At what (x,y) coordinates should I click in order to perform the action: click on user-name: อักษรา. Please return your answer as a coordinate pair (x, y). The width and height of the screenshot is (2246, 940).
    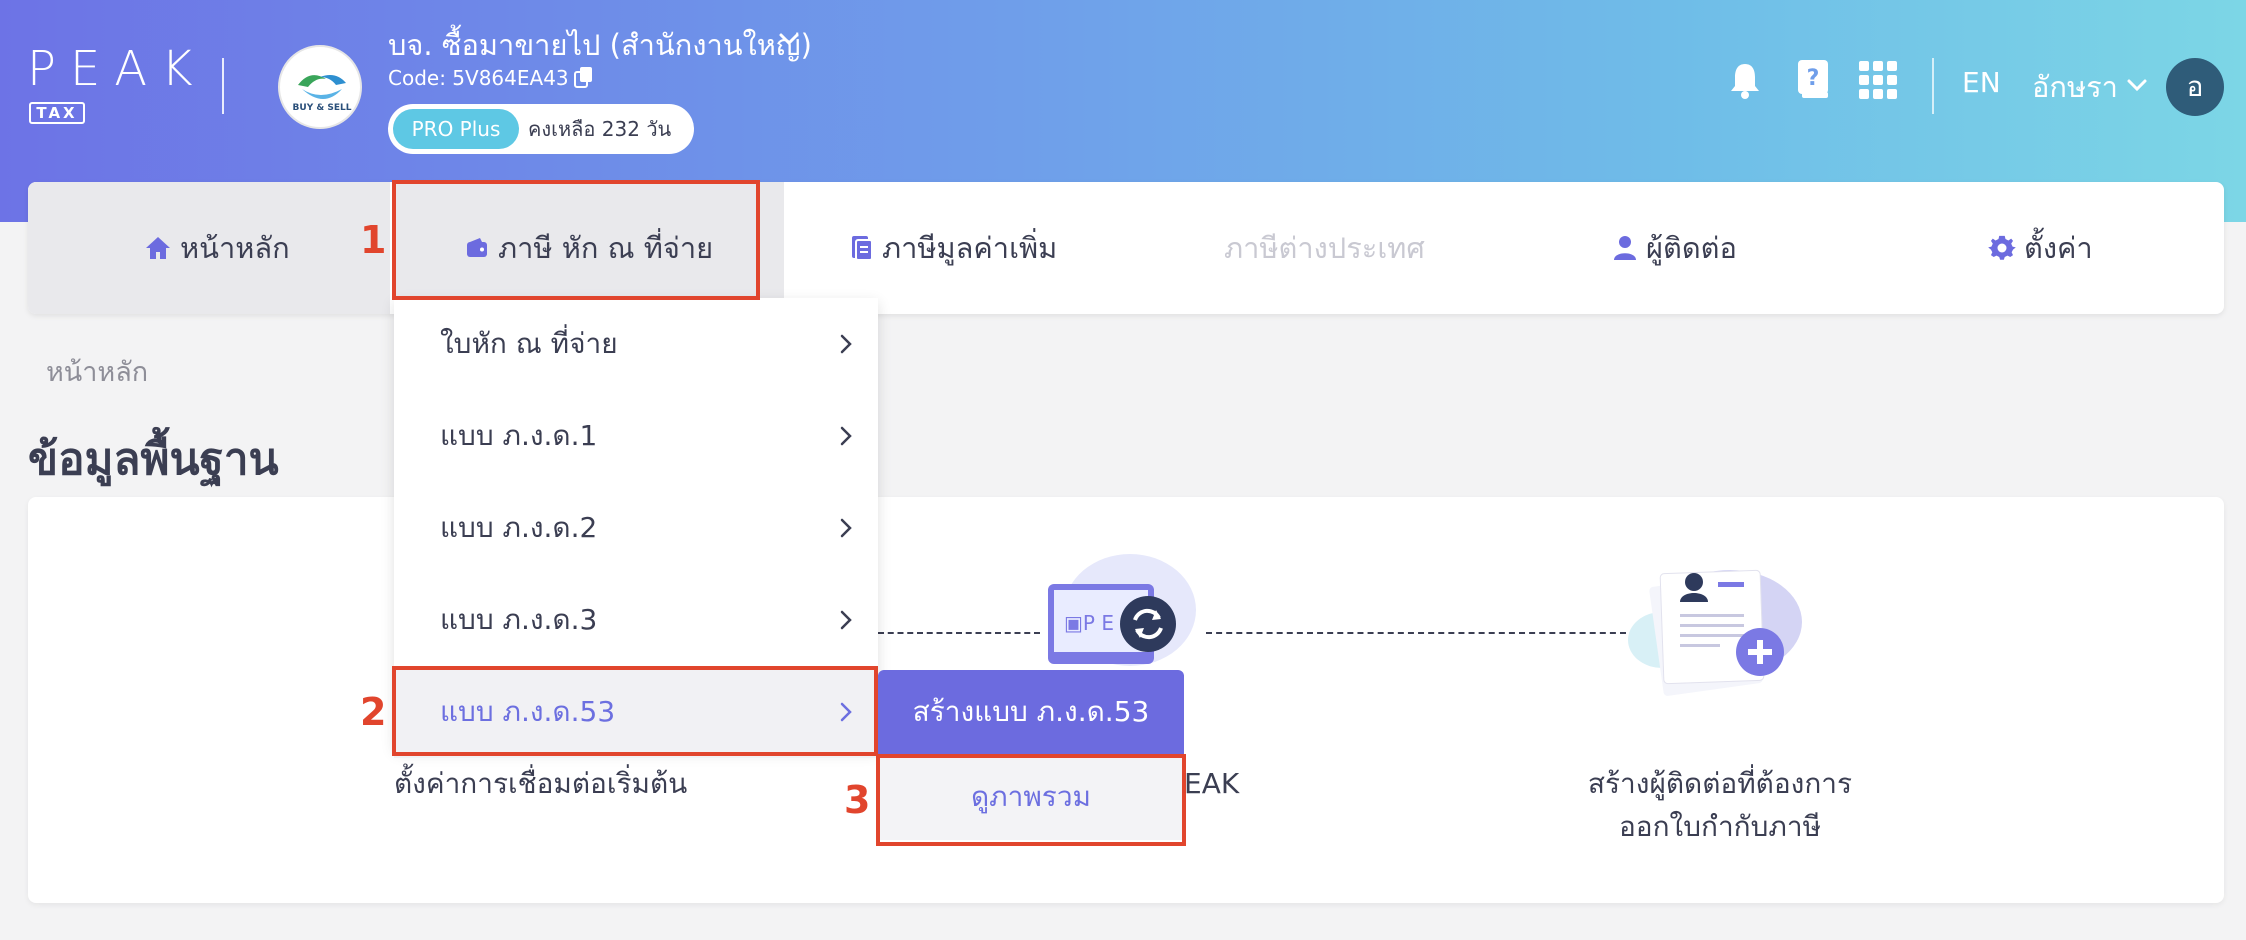
    Looking at the image, I should click on (2075, 87).